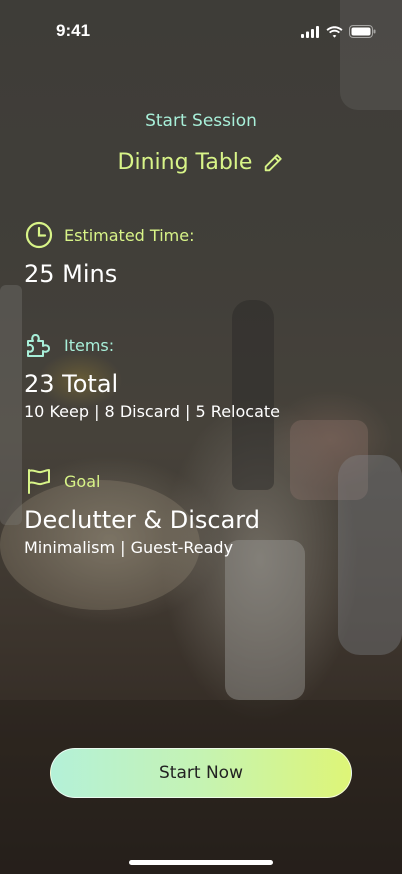  Describe the element at coordinates (201, 862) in the screenshot. I see `home-indicator` at that location.